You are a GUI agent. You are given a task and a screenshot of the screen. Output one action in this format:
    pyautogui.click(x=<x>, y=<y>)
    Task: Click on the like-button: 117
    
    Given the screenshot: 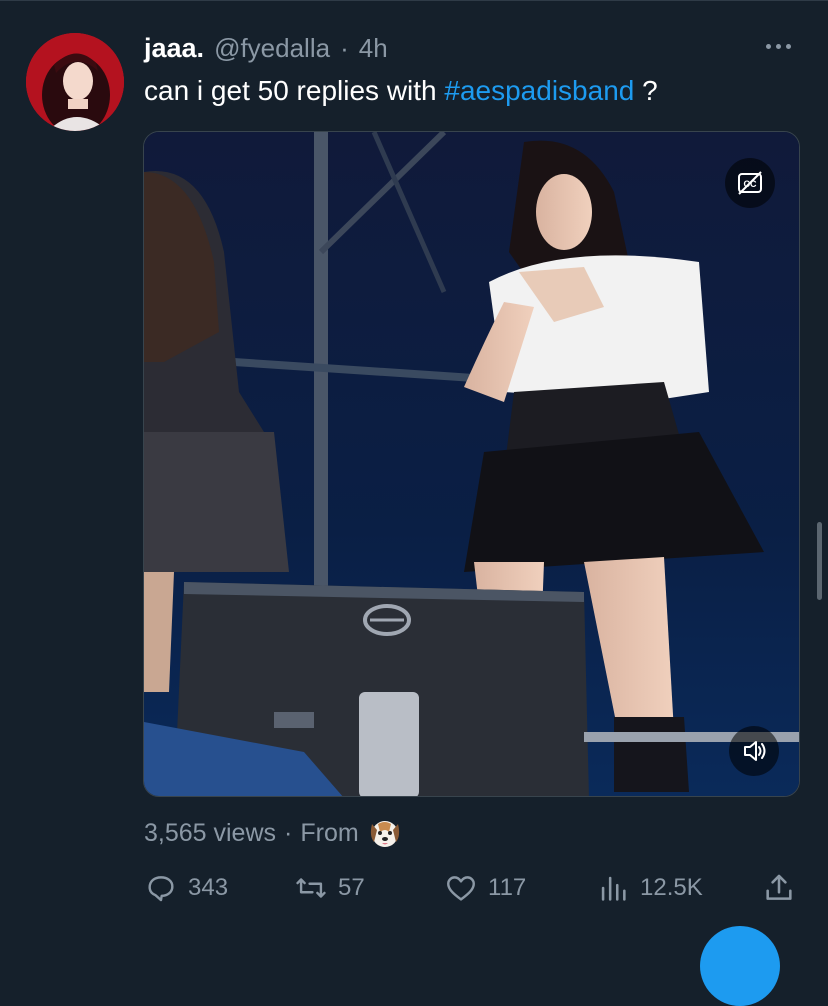 What is the action you would take?
    pyautogui.click(x=485, y=888)
    